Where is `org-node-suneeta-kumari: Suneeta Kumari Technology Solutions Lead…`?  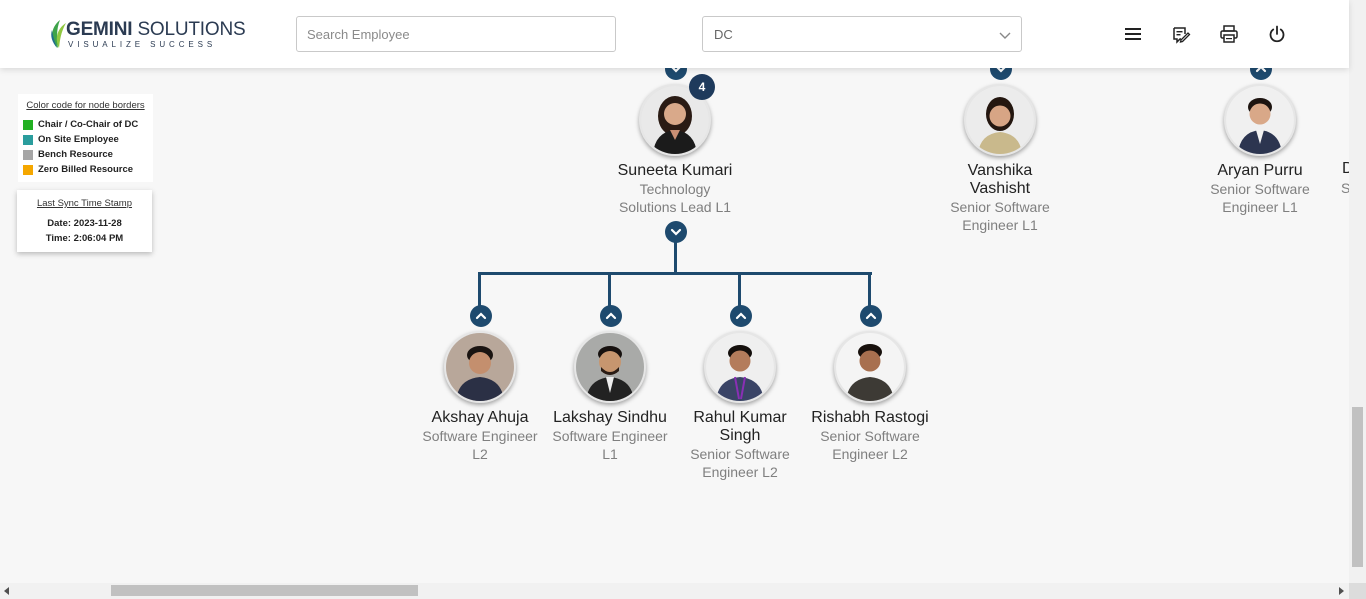 org-node-suneeta-kumari: Suneeta Kumari Technology Solutions Lead… is located at coordinates (675, 150).